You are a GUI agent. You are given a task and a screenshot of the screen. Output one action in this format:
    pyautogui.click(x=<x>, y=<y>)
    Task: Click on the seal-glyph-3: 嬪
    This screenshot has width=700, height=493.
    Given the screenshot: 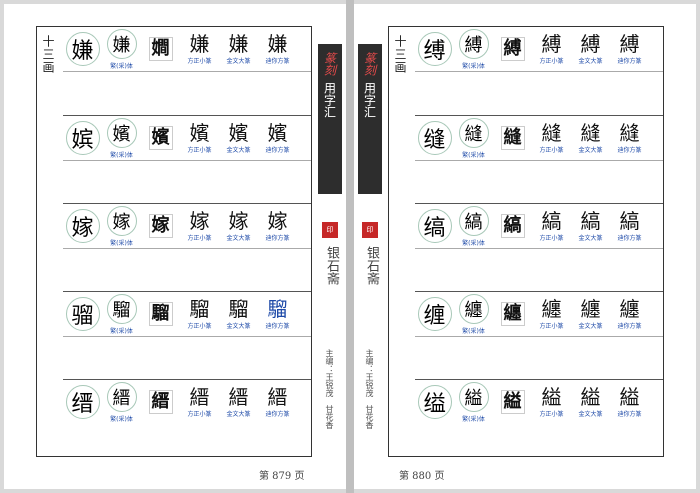 What is the action you would take?
    pyautogui.click(x=238, y=132)
    